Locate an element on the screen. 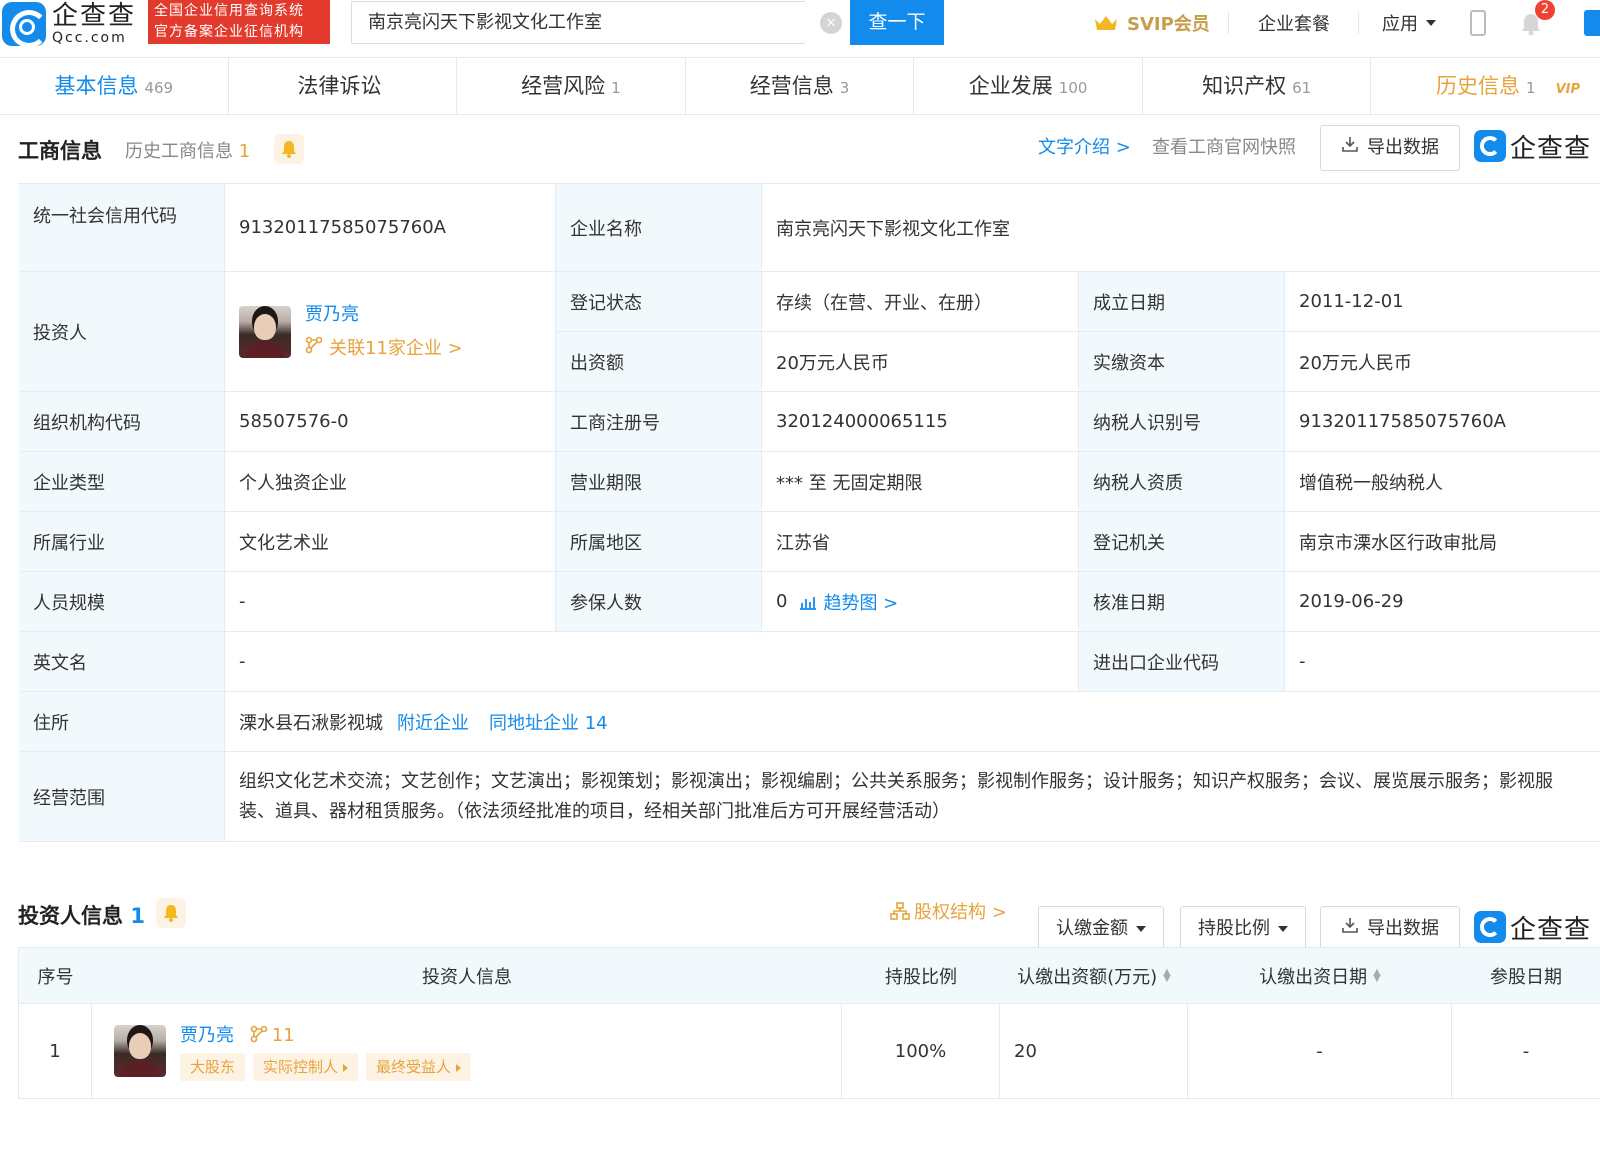 Image resolution: width=1600 pixels, height=1171 pixels. company-name-label: 企业名称 is located at coordinates (659, 228).